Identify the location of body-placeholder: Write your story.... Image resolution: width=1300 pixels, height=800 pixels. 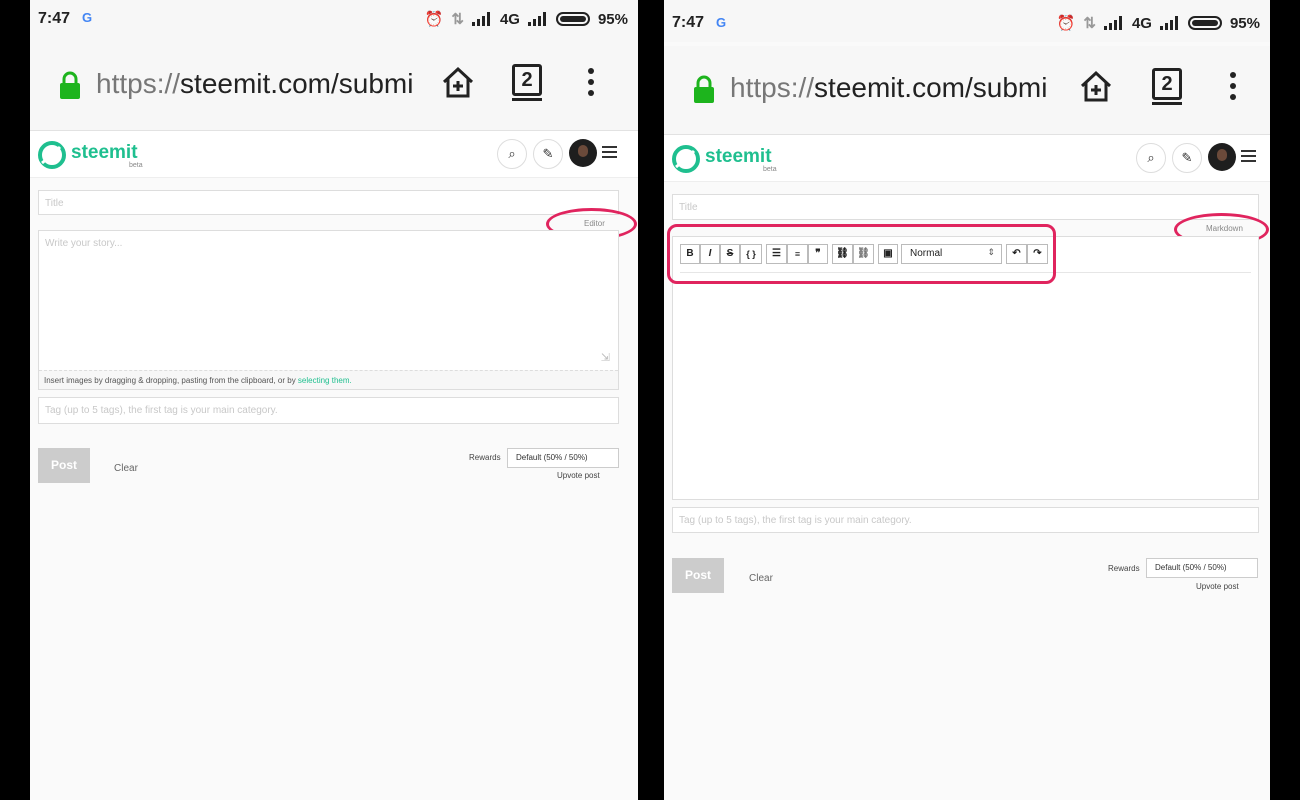
(84, 243).